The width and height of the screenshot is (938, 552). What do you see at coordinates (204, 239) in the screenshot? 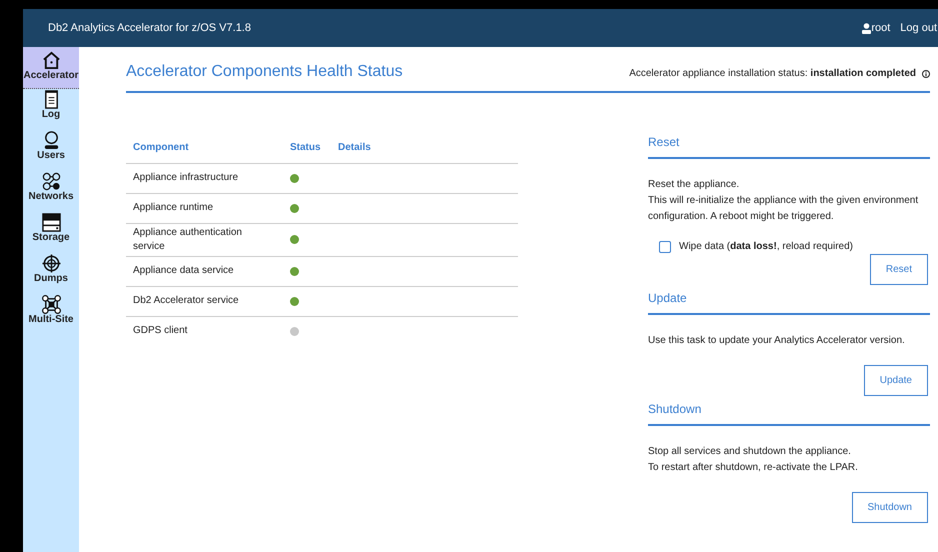
I see `table-cell: Appliance authentication service` at bounding box center [204, 239].